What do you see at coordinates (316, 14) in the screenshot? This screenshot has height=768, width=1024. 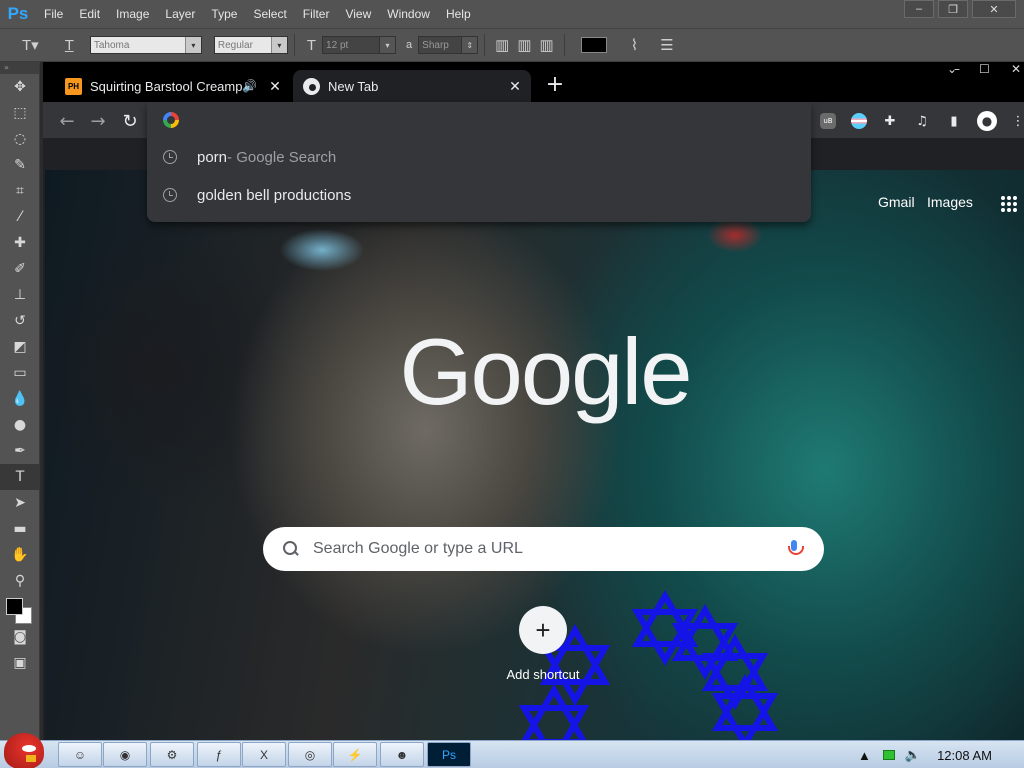 I see `menu-filter: Filter` at bounding box center [316, 14].